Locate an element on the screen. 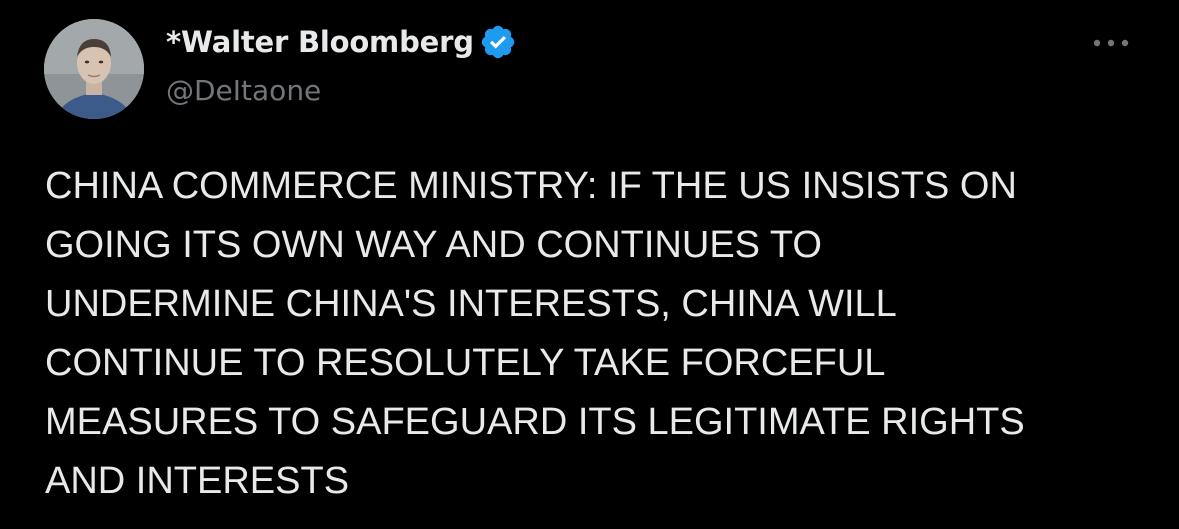  author-handle: @DeItaone is located at coordinates (243, 90).